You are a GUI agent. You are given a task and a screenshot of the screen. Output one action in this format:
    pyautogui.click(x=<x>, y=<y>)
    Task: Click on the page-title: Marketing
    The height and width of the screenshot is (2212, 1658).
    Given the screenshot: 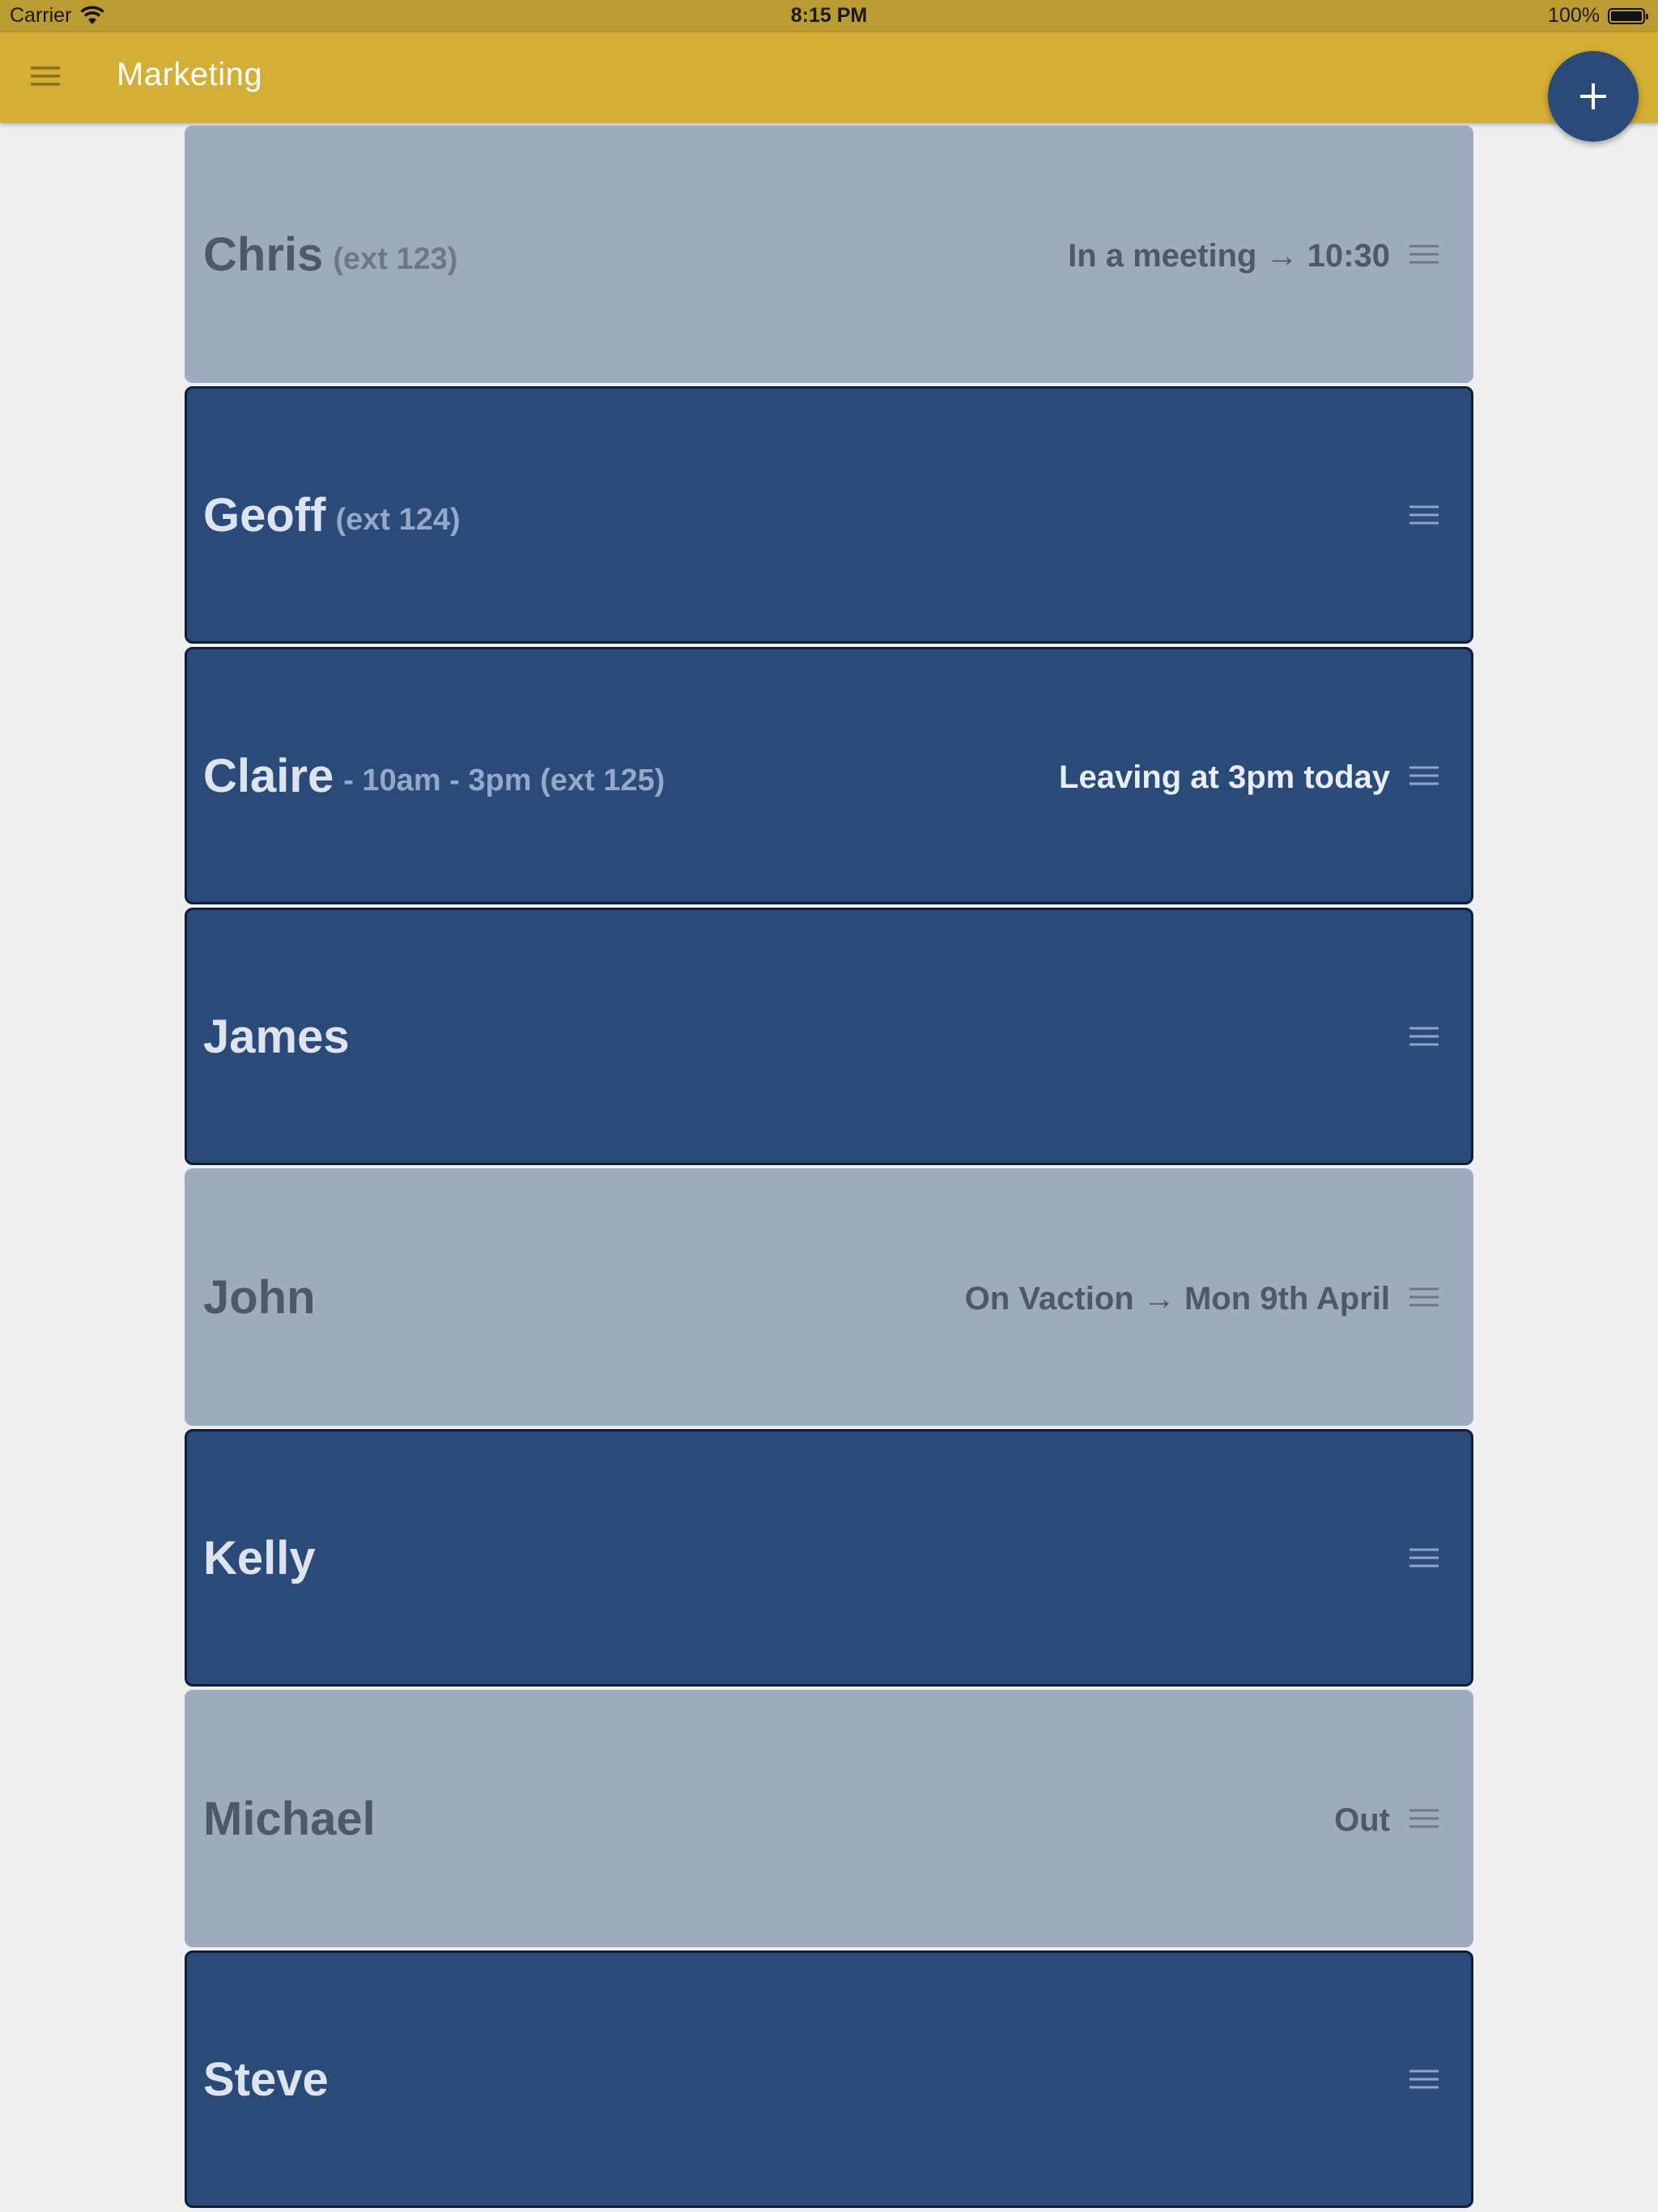 What is the action you would take?
    pyautogui.click(x=190, y=75)
    